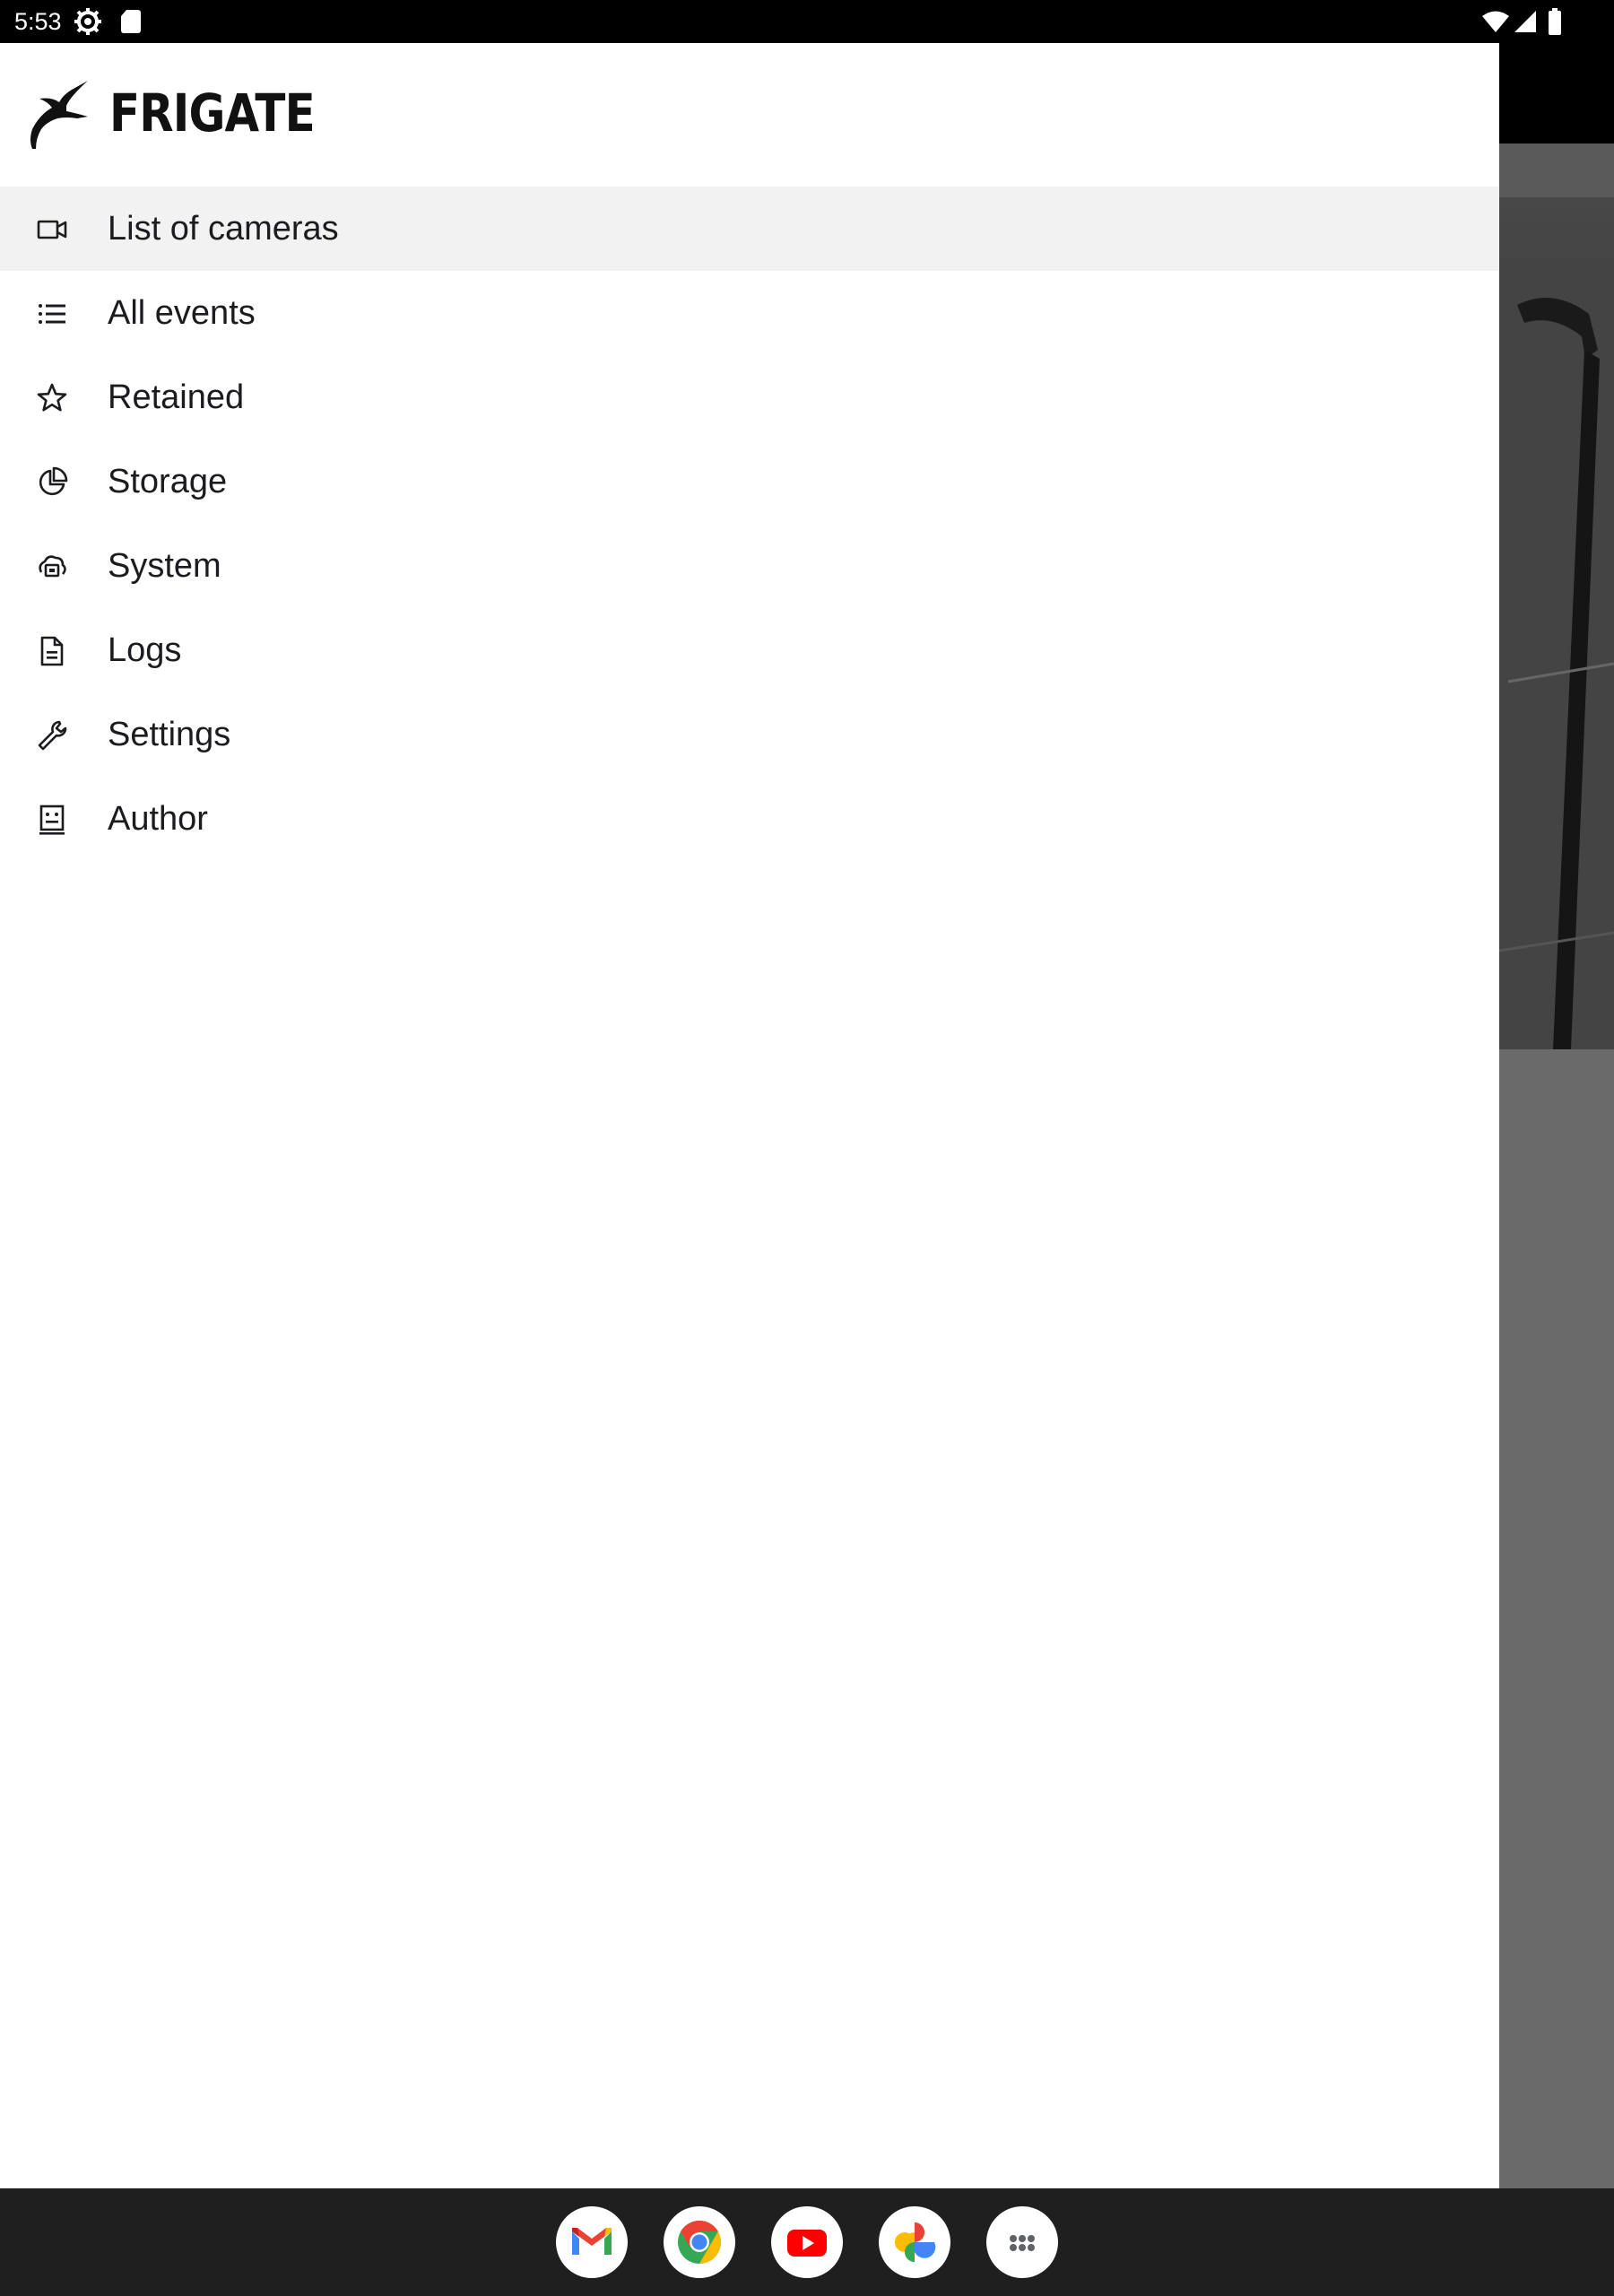  I want to click on menu-item-storage: Storage, so click(749, 481).